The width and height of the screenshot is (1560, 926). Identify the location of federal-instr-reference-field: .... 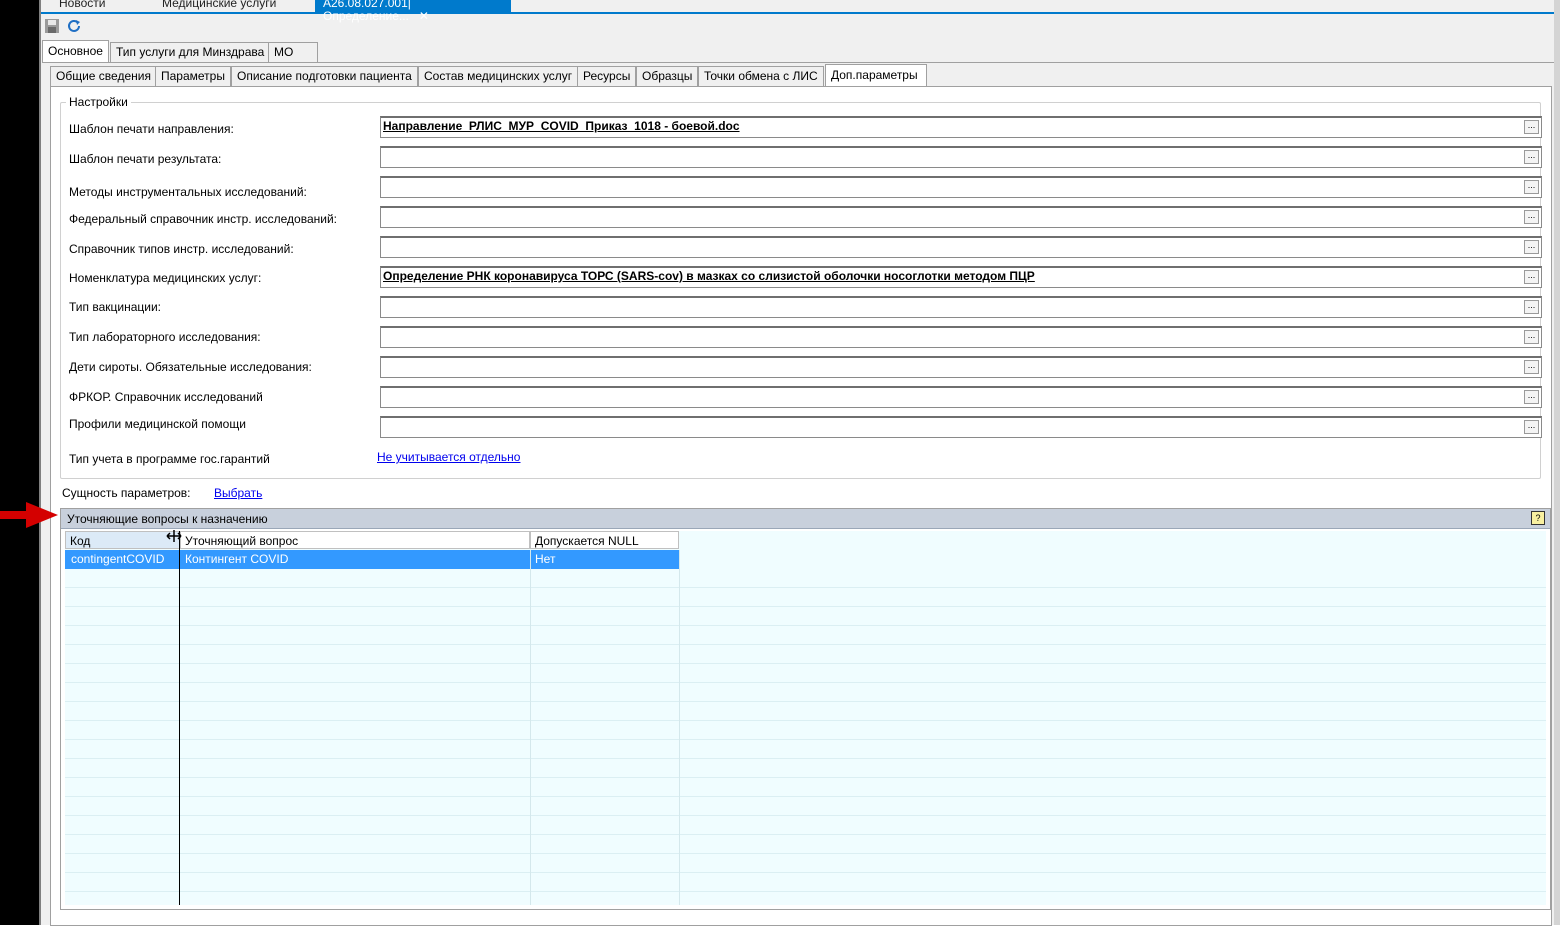
(961, 217).